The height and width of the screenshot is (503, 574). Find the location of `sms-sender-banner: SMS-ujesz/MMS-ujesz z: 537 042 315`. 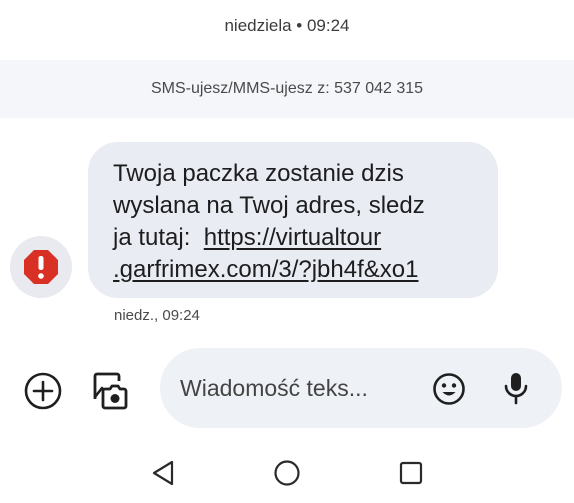

sms-sender-banner: SMS-ujesz/MMS-ujesz z: 537 042 315 is located at coordinates (287, 89).